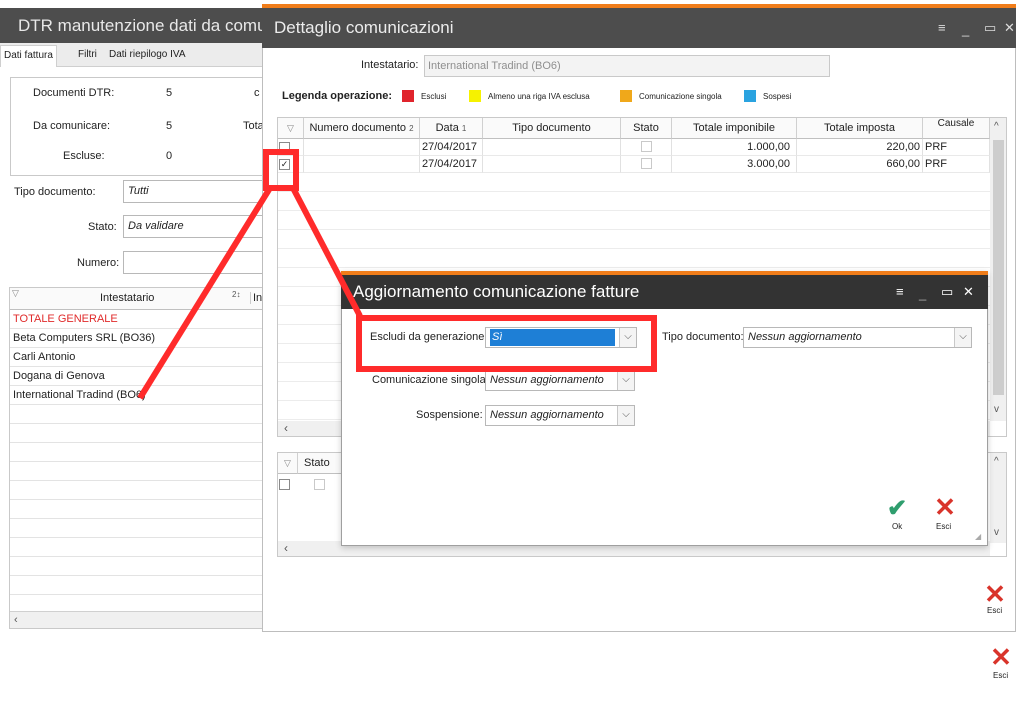  I want to click on arrow-line-left, so click(205, 293).